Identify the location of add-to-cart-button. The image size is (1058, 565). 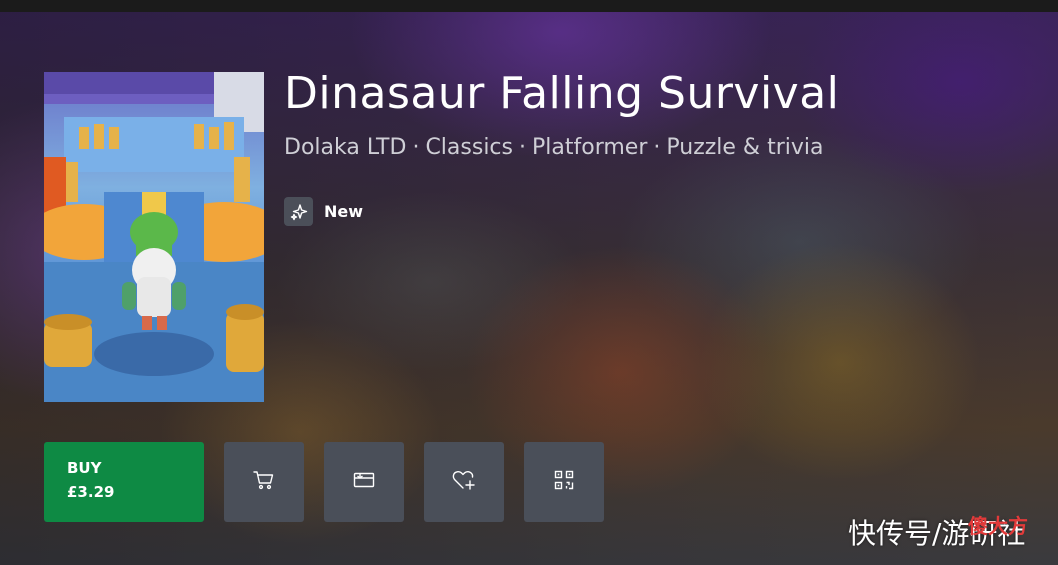
(264, 482).